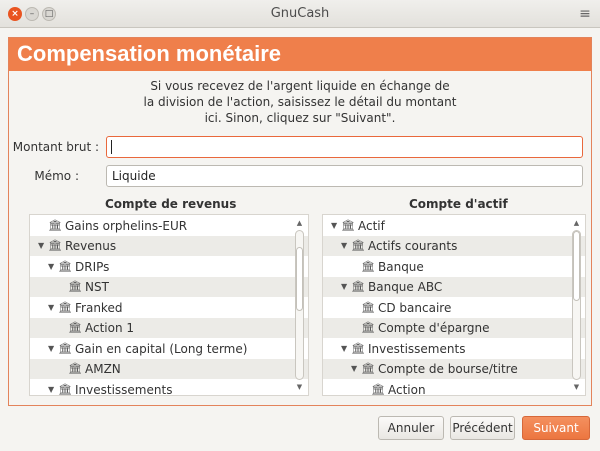  I want to click on tree-row: ▼ 🏛 Compte de bourse/titre, so click(454, 368).